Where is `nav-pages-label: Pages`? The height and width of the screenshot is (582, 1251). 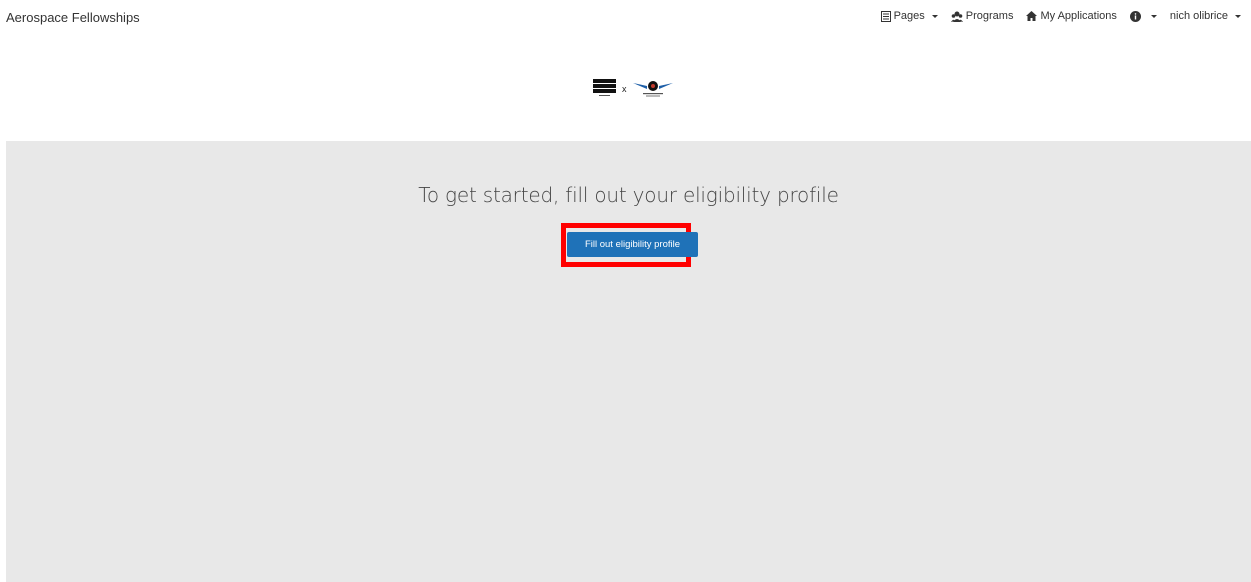 nav-pages-label: Pages is located at coordinates (909, 16).